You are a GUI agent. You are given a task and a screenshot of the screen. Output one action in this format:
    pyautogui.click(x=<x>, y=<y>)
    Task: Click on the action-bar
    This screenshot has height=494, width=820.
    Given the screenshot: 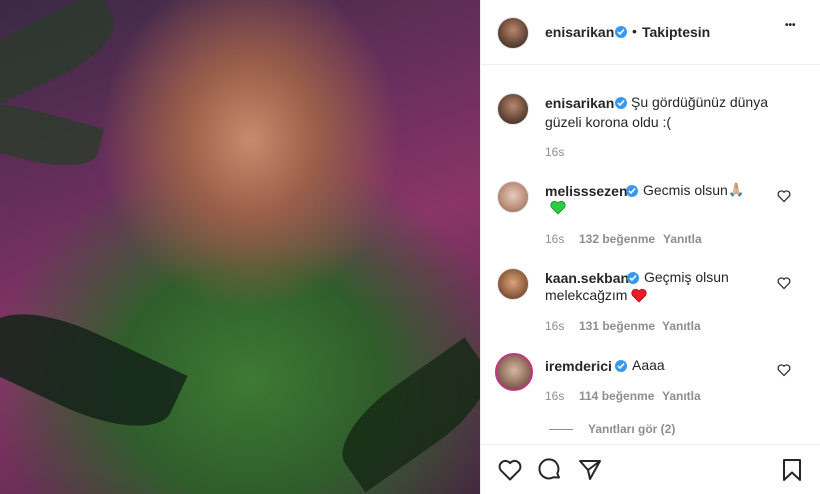 What is the action you would take?
    pyautogui.click(x=650, y=469)
    